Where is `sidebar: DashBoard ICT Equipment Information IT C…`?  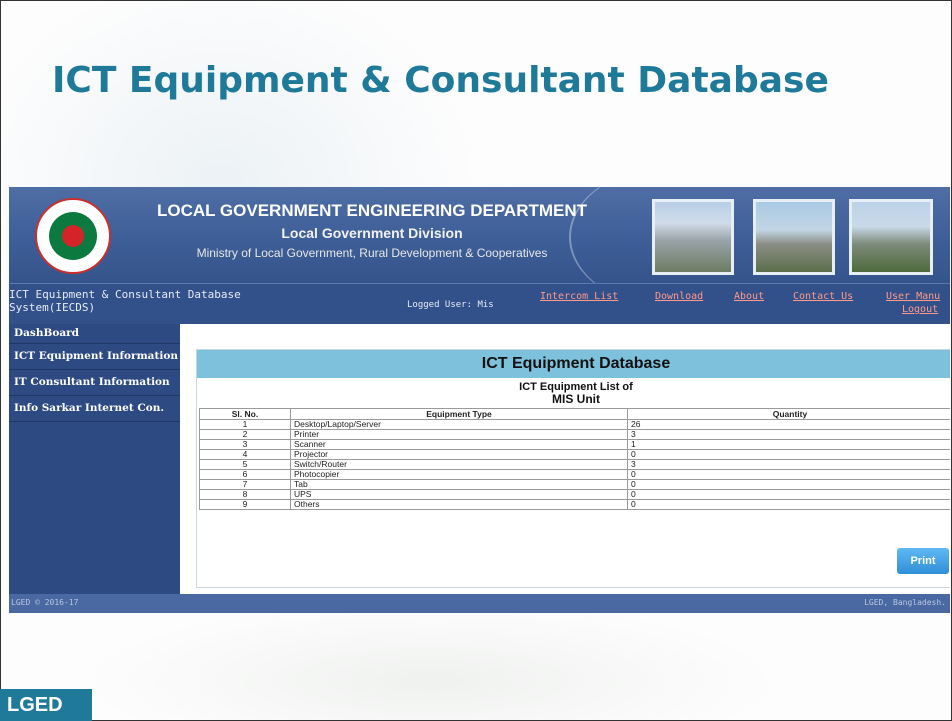 sidebar: DashBoard ICT Equipment Information IT C… is located at coordinates (94, 459).